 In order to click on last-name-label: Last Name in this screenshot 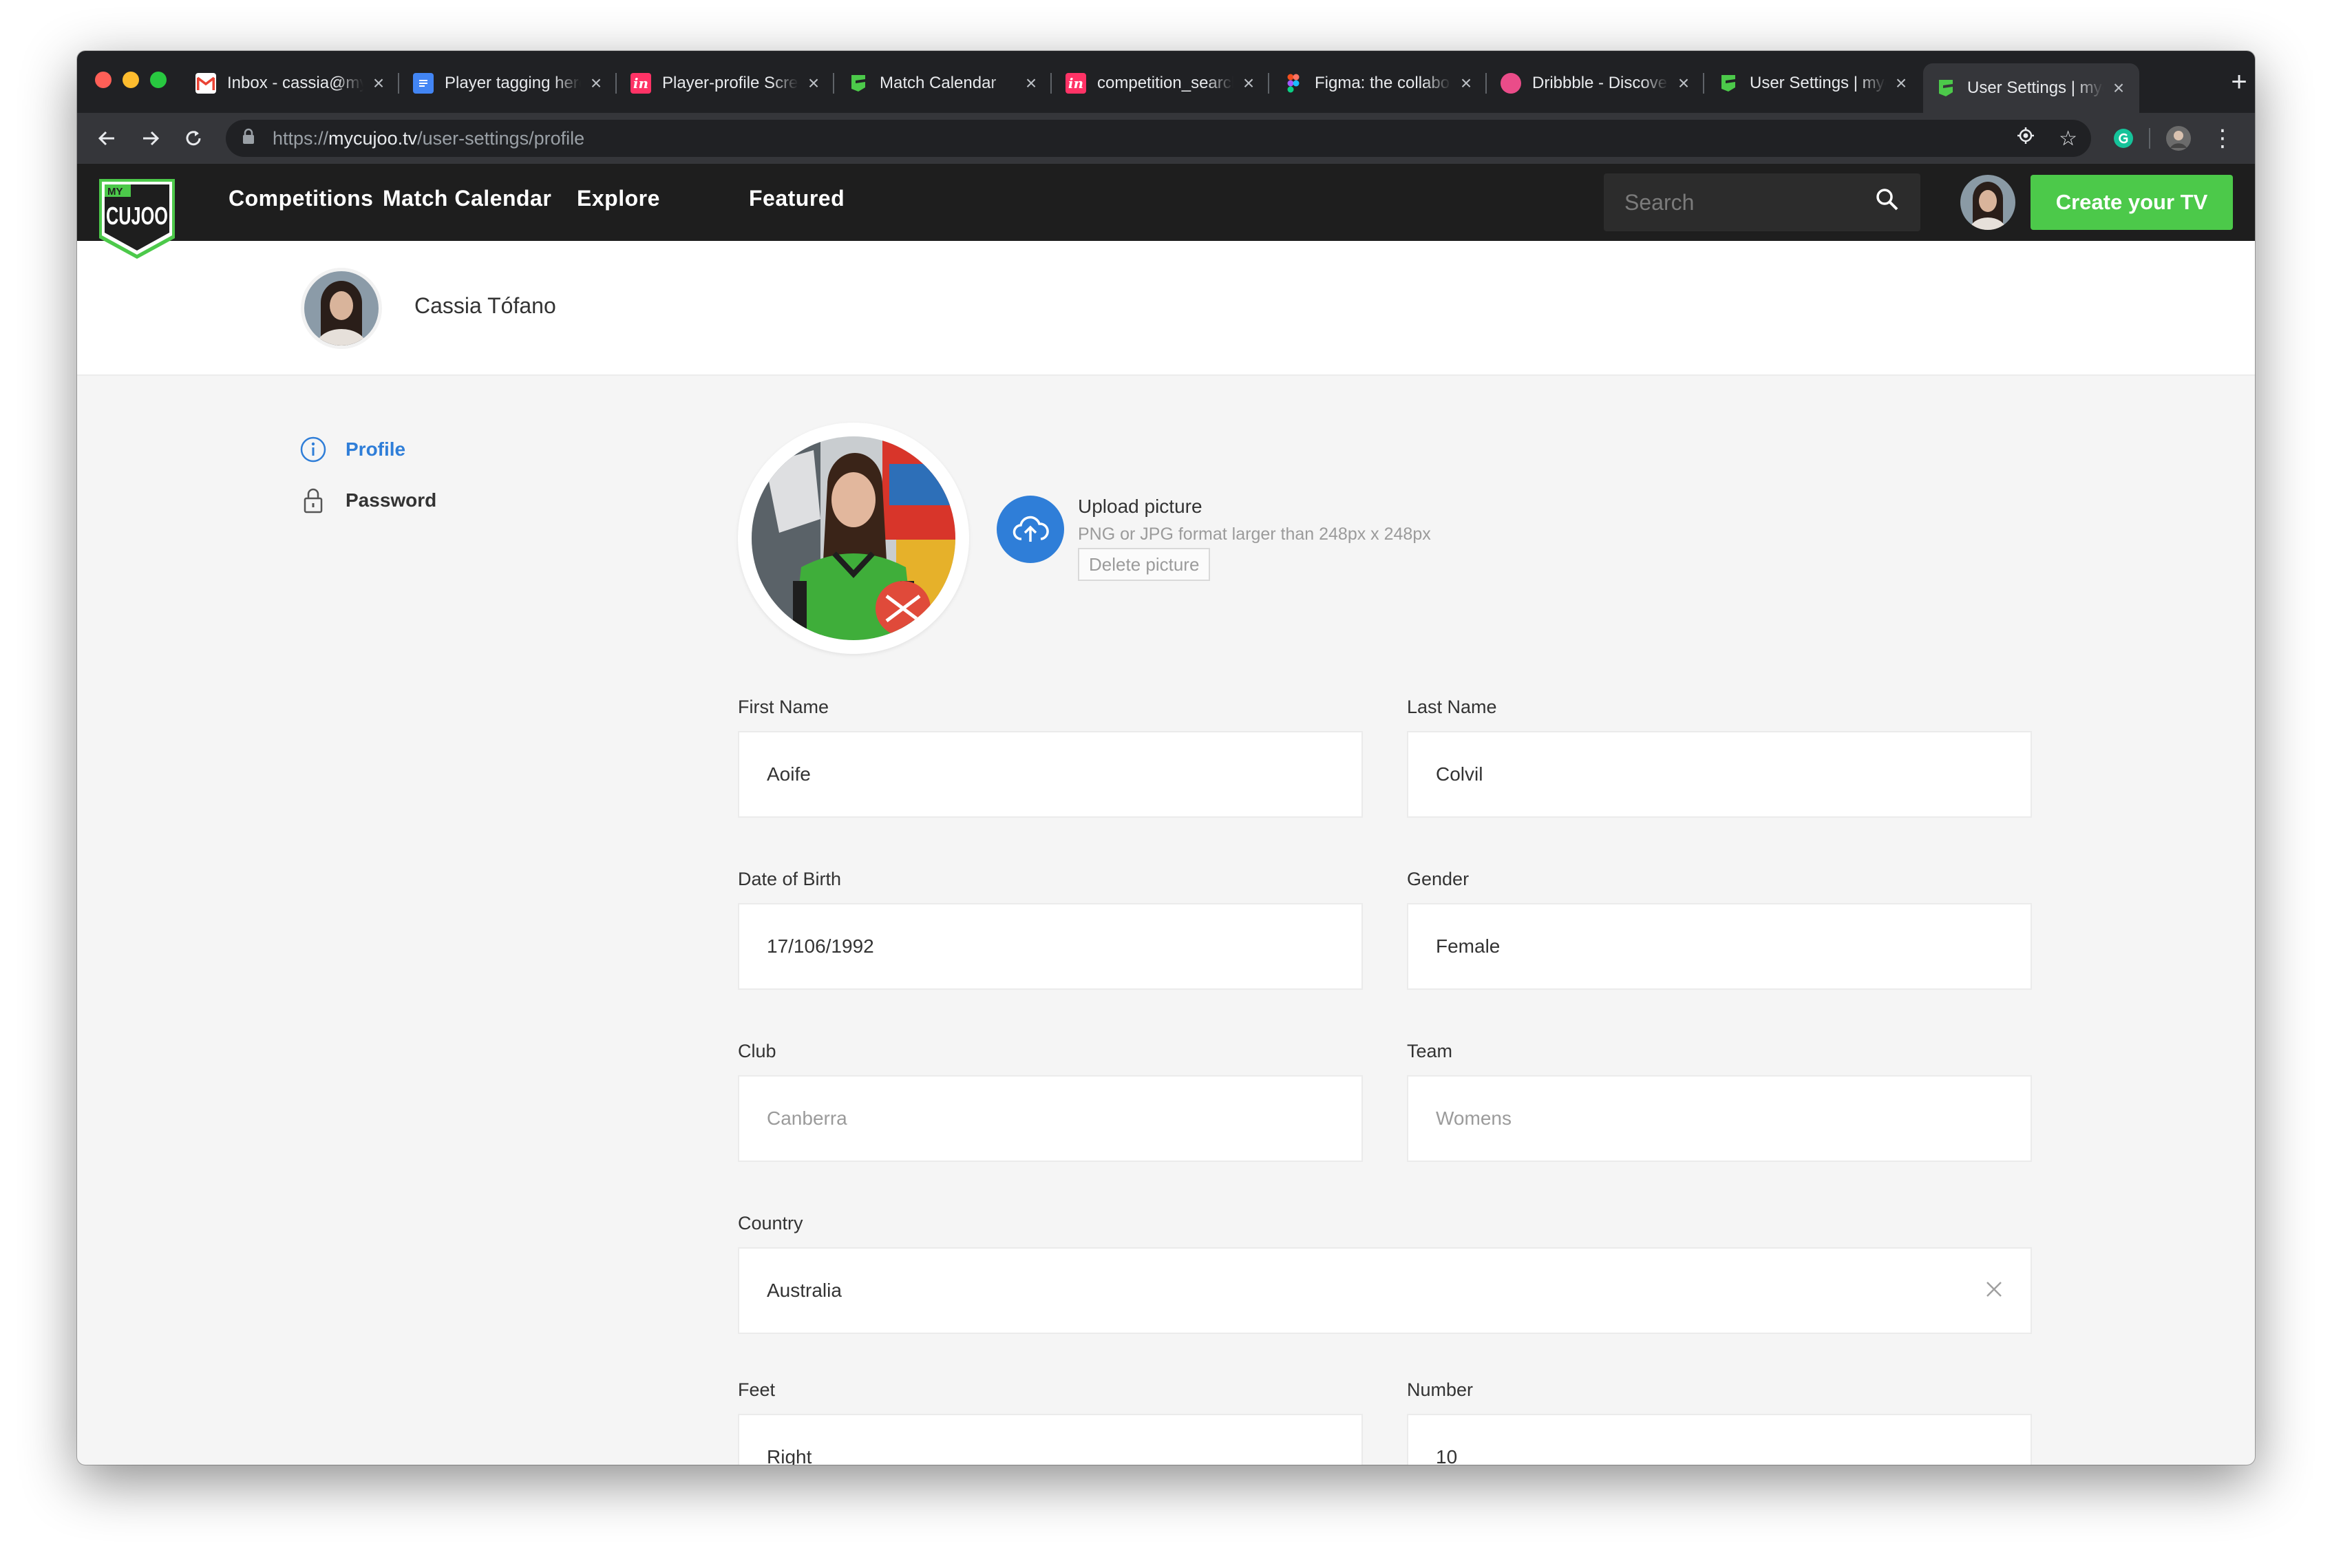, I will do `click(1452, 707)`.